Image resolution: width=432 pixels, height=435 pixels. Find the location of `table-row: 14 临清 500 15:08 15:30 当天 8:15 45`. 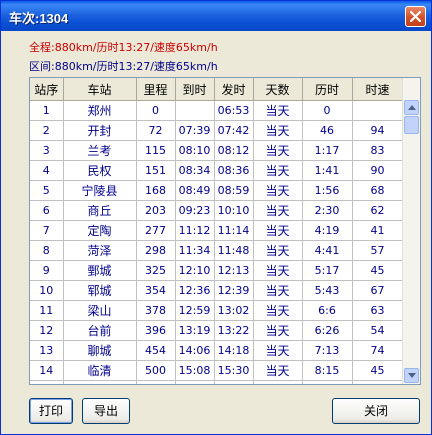

table-row: 14 临清 500 15:08 15:30 当天 8:15 45 is located at coordinates (217, 370).